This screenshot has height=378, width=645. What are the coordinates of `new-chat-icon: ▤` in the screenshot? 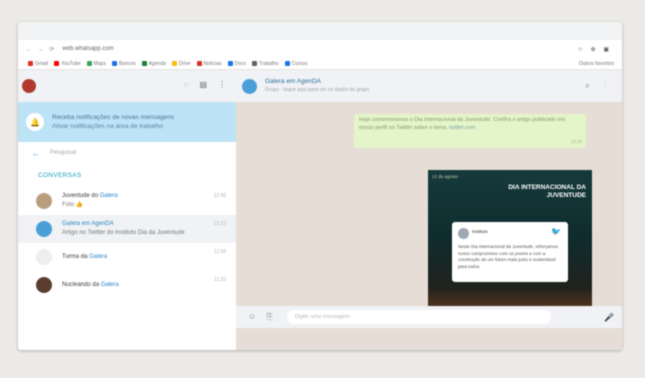 It's located at (203, 84).